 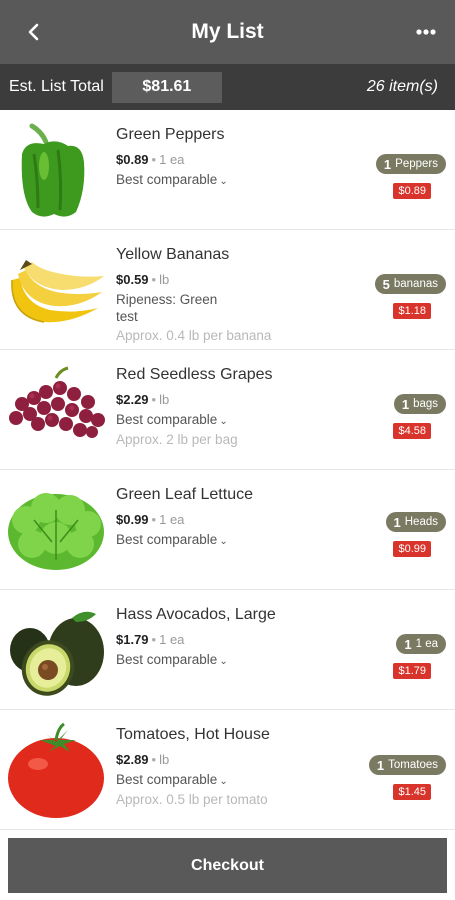 What do you see at coordinates (194, 335) in the screenshot?
I see `approx-weight: Approx. 0.4 lb per banana` at bounding box center [194, 335].